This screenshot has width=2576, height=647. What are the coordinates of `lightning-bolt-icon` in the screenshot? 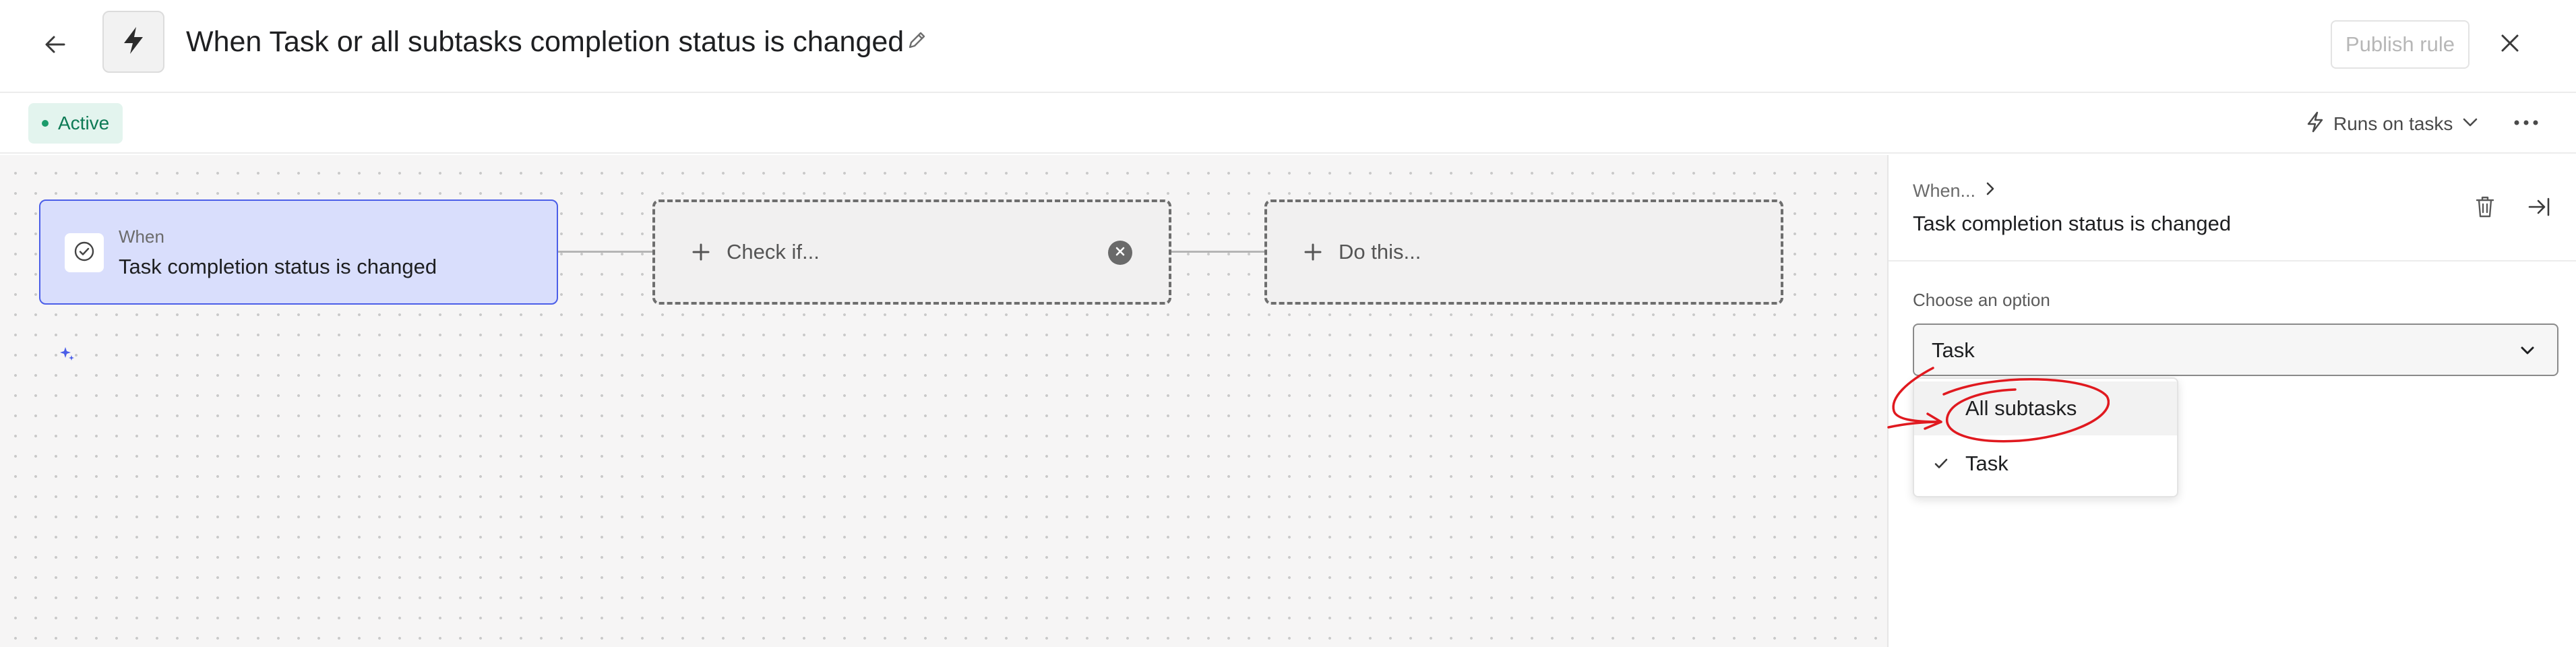 It's located at (134, 42).